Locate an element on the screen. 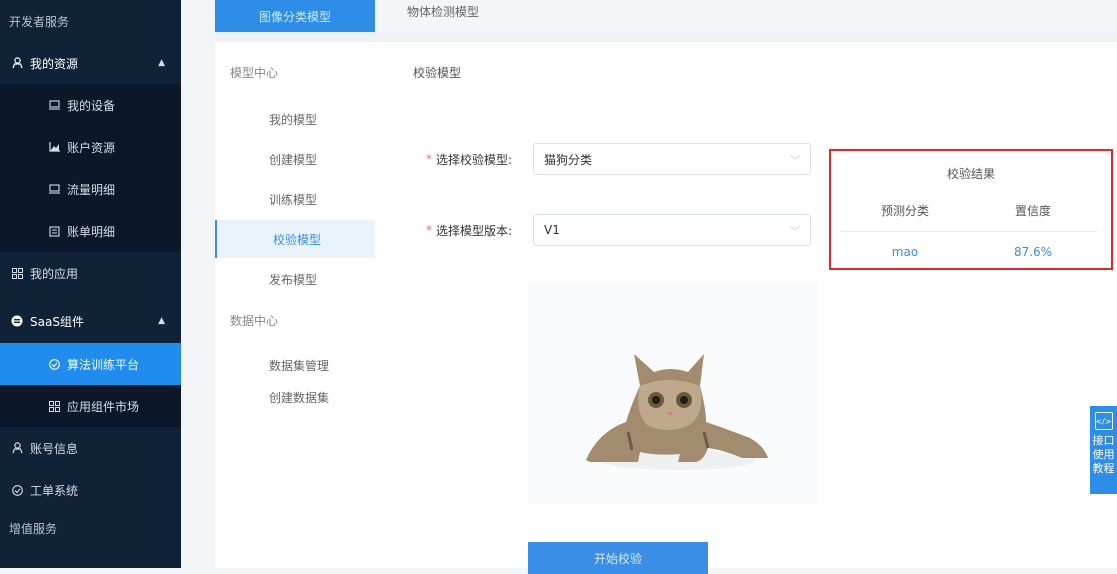 The image size is (1117, 574). sidebar-item-traffic-details: 流量明细 is located at coordinates (90, 189).